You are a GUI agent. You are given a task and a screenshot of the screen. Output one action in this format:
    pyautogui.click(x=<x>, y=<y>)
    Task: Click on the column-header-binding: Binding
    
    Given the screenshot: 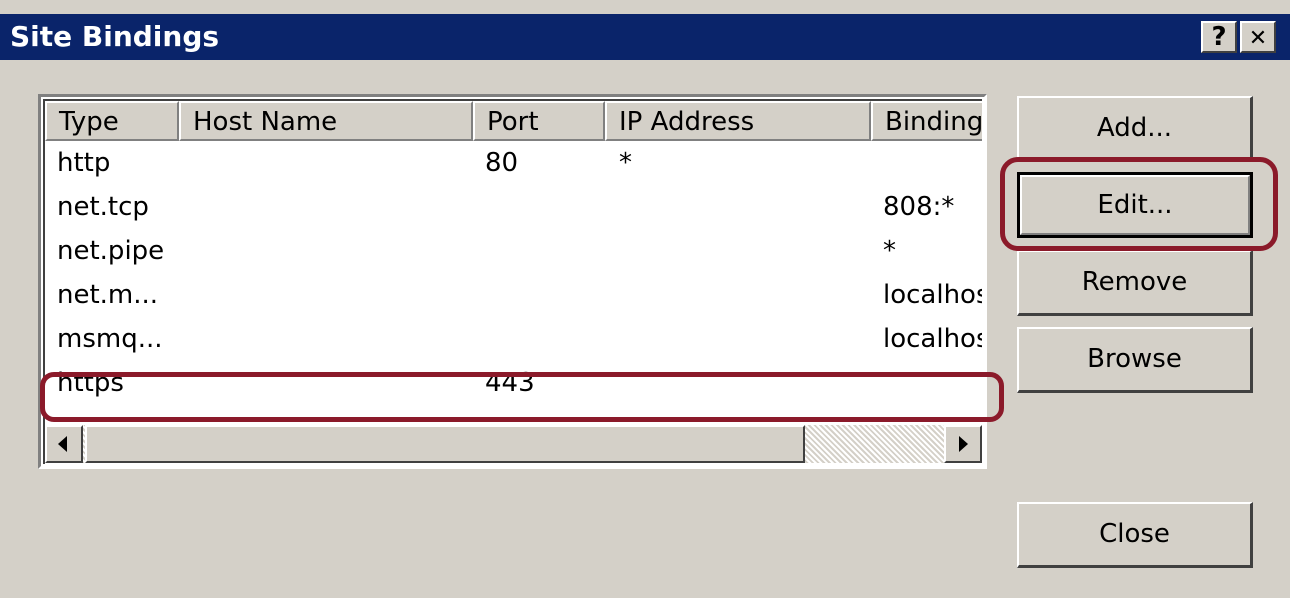 What is the action you would take?
    pyautogui.click(x=926, y=121)
    